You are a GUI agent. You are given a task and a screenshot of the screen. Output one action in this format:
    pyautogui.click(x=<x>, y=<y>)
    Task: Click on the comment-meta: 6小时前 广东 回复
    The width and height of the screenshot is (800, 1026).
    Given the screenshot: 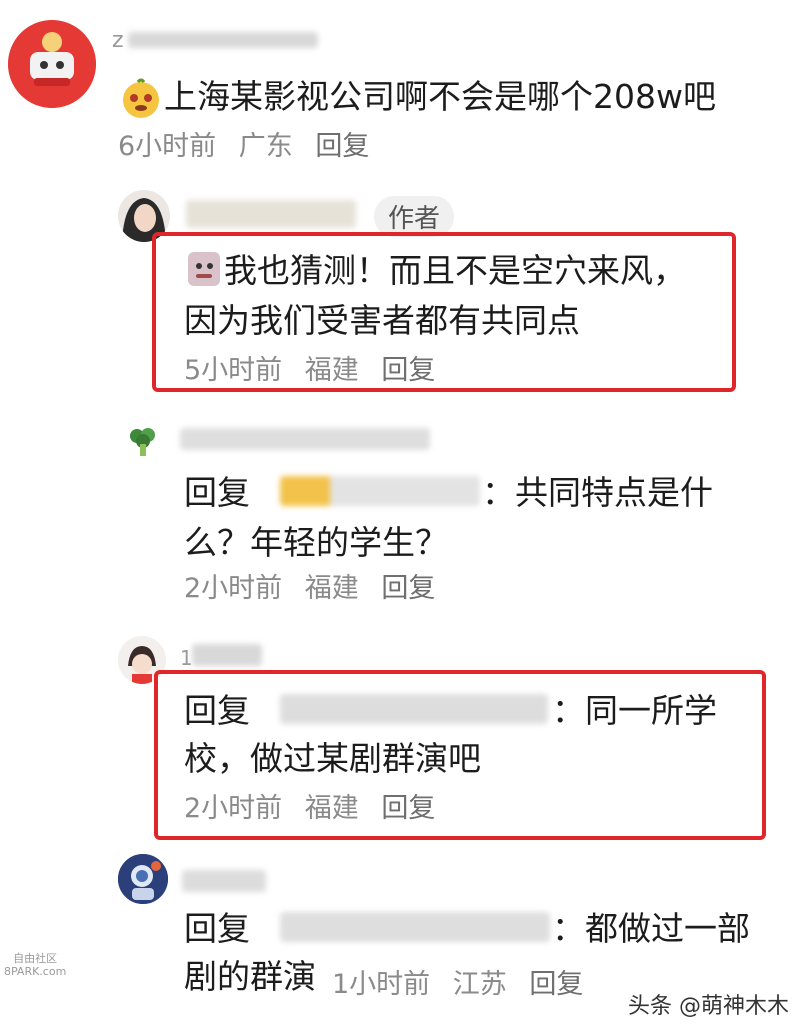 What is the action you would take?
    pyautogui.click(x=250, y=143)
    